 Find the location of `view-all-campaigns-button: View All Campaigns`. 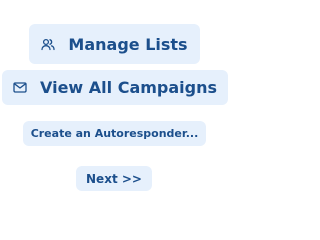

view-all-campaigns-button: View All Campaigns is located at coordinates (115, 87).